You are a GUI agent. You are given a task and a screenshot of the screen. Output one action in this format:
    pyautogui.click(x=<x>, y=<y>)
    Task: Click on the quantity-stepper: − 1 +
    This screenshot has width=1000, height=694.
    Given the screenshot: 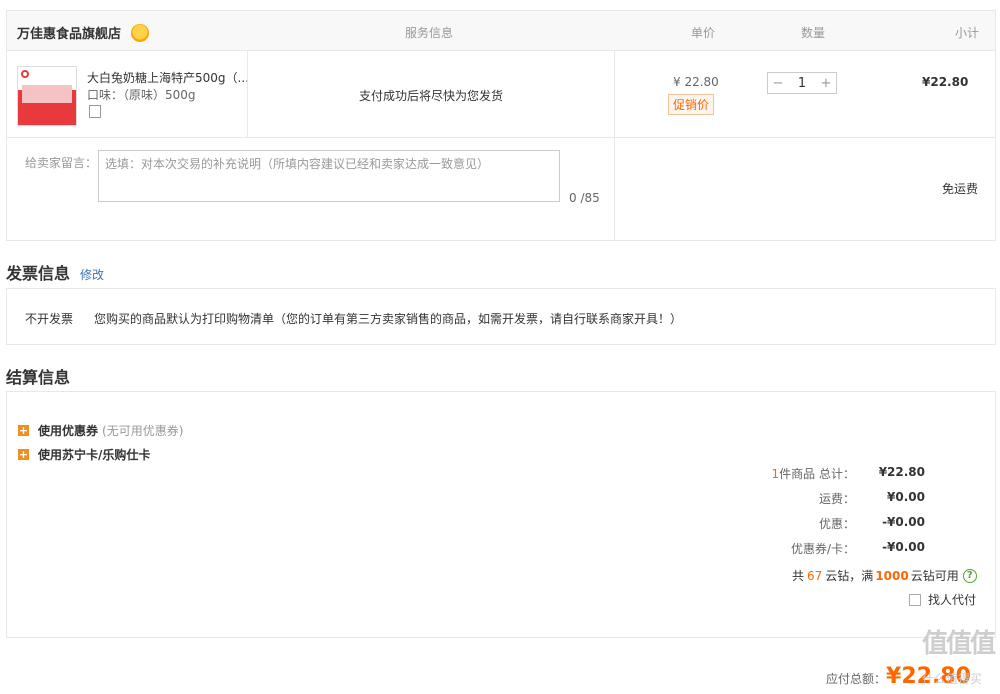 What is the action you would take?
    pyautogui.click(x=802, y=83)
    